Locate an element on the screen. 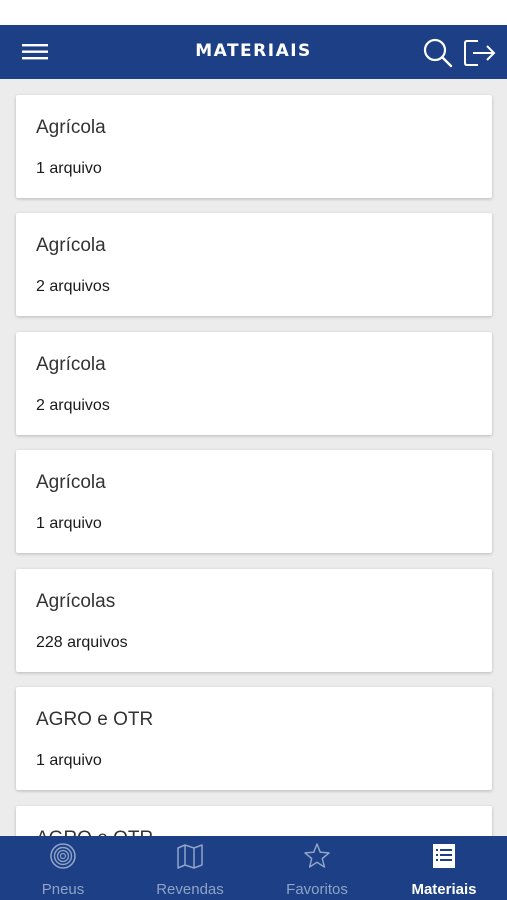 The width and height of the screenshot is (507, 900). list-item: AGRO e OTR 1 arquivo is located at coordinates (254, 738).